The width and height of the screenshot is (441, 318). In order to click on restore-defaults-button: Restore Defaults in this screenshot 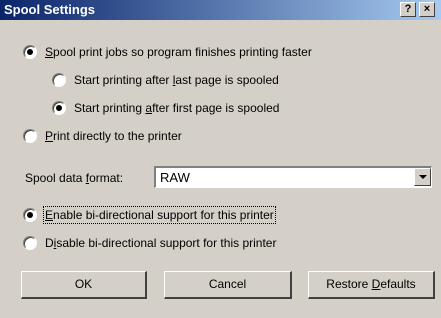, I will do `click(371, 285)`.